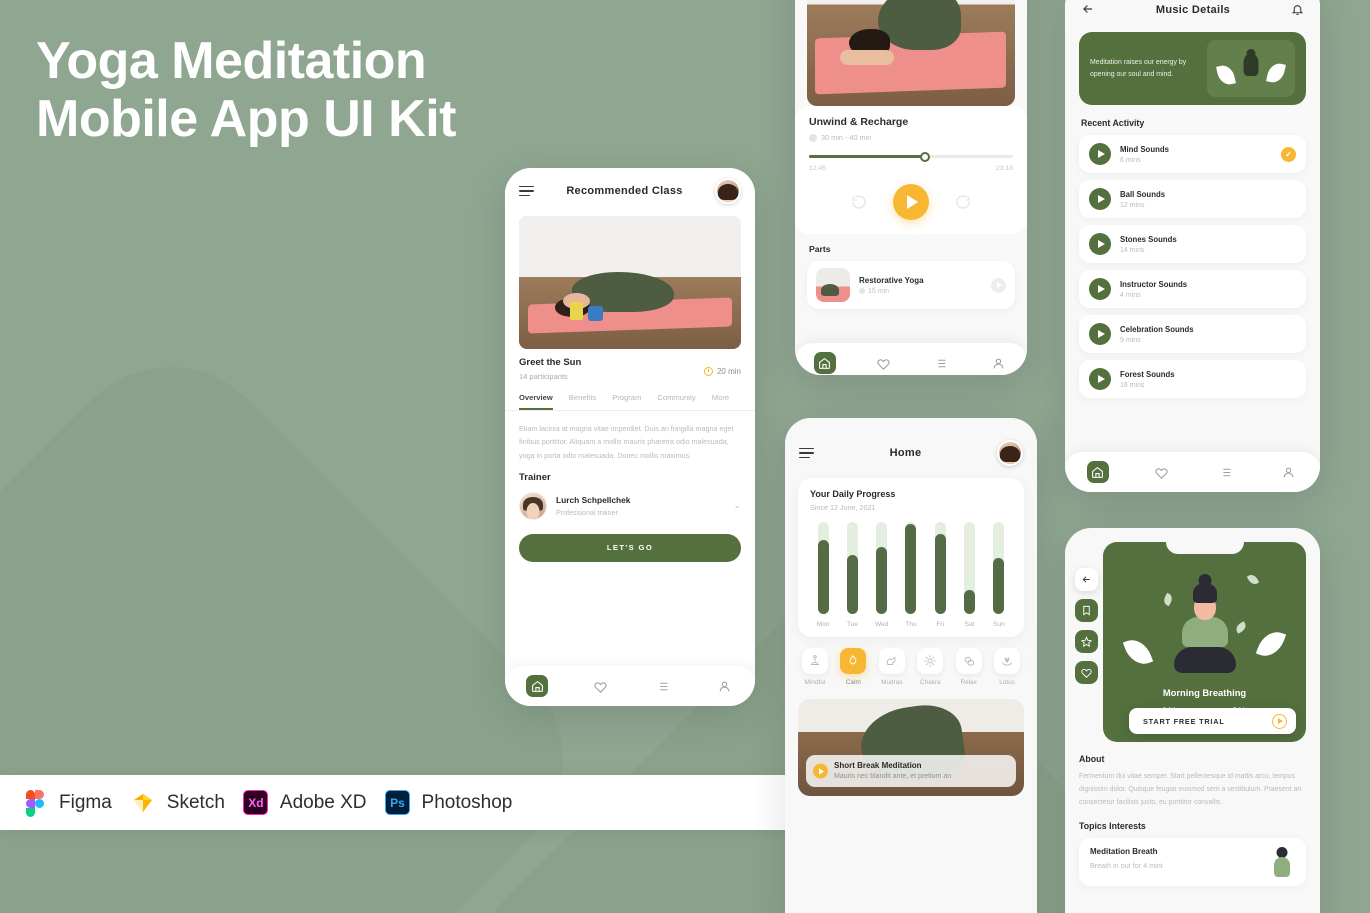 The width and height of the screenshot is (1370, 913). I want to click on activity-name: Stones Sounds, so click(1148, 239).